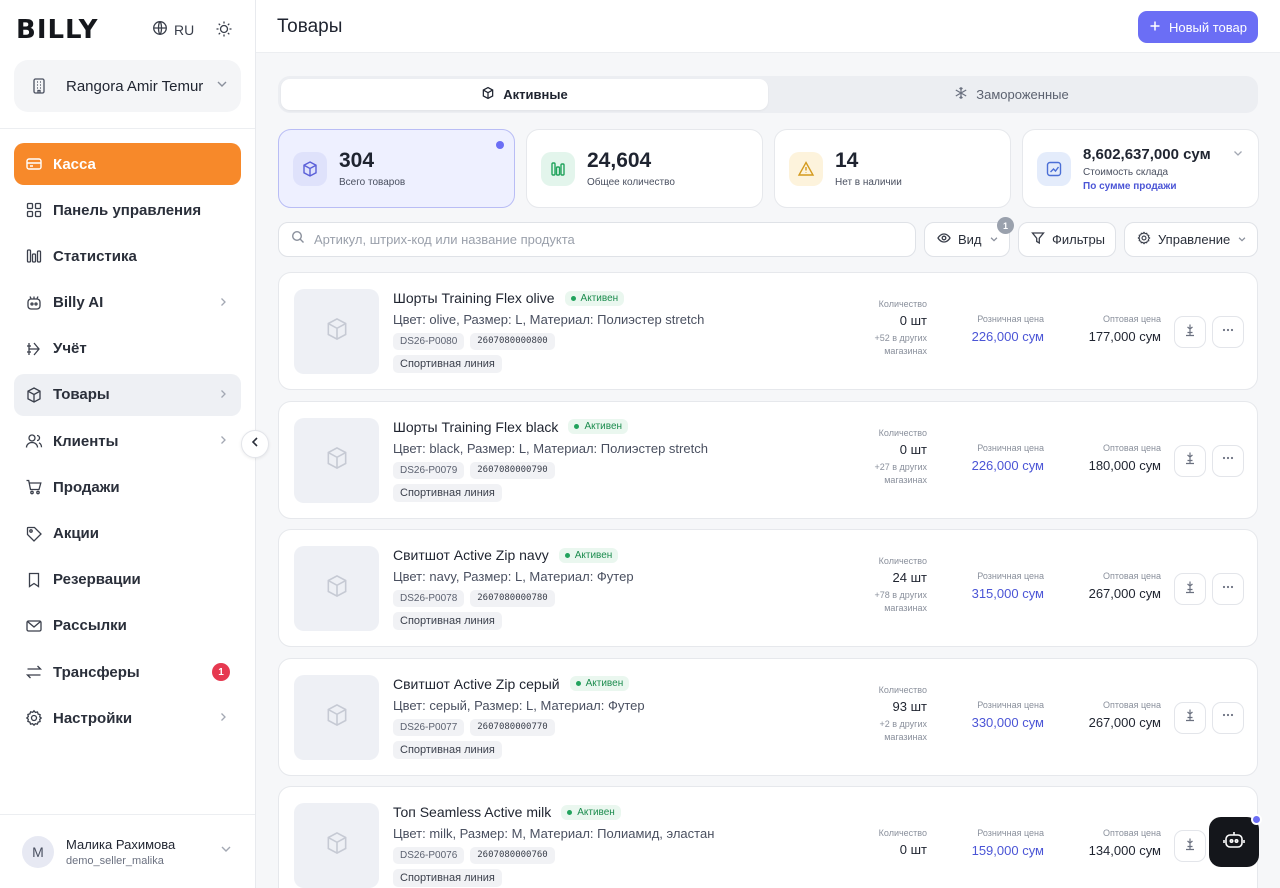  Describe the element at coordinates (472, 812) in the screenshot. I see `product-name: Топ Seamless Active milk` at that location.